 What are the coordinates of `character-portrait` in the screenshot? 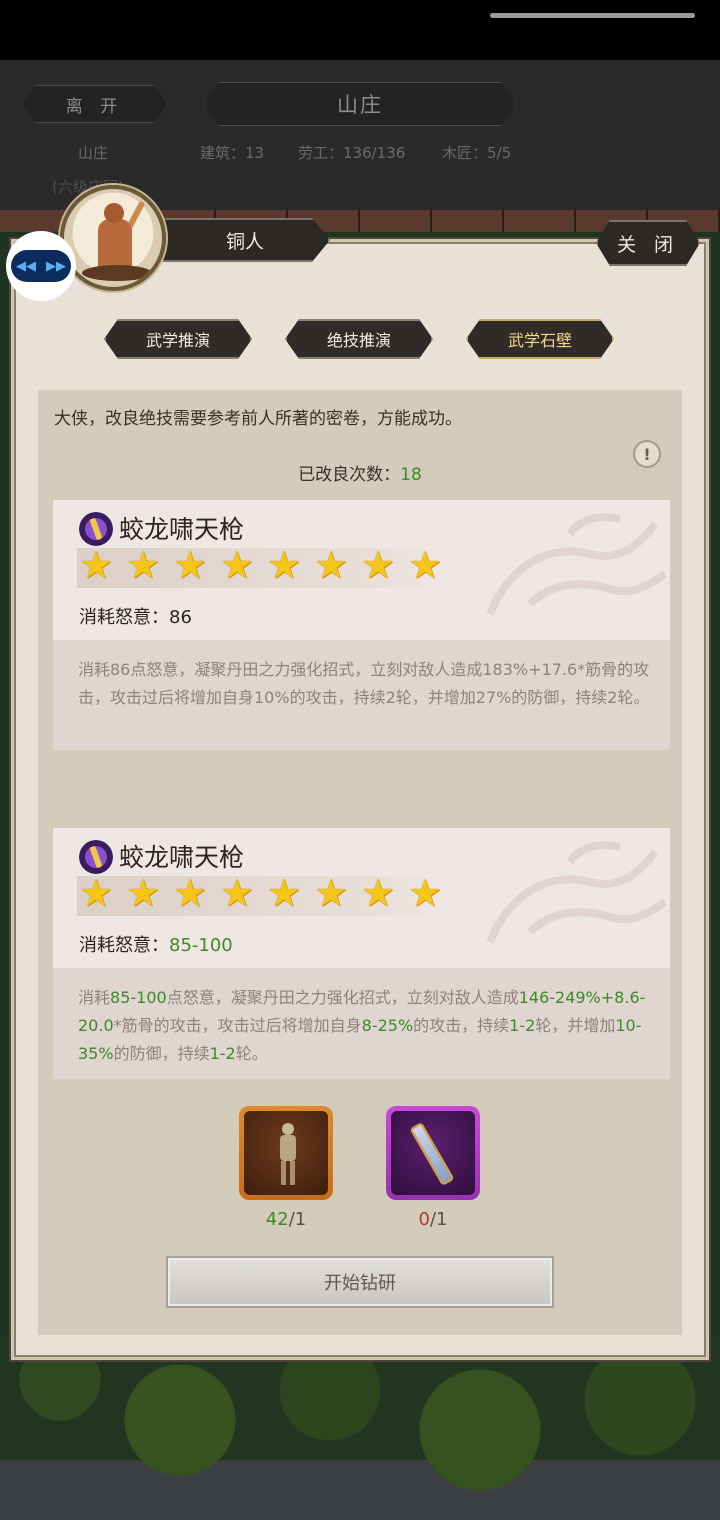 It's located at (113, 238).